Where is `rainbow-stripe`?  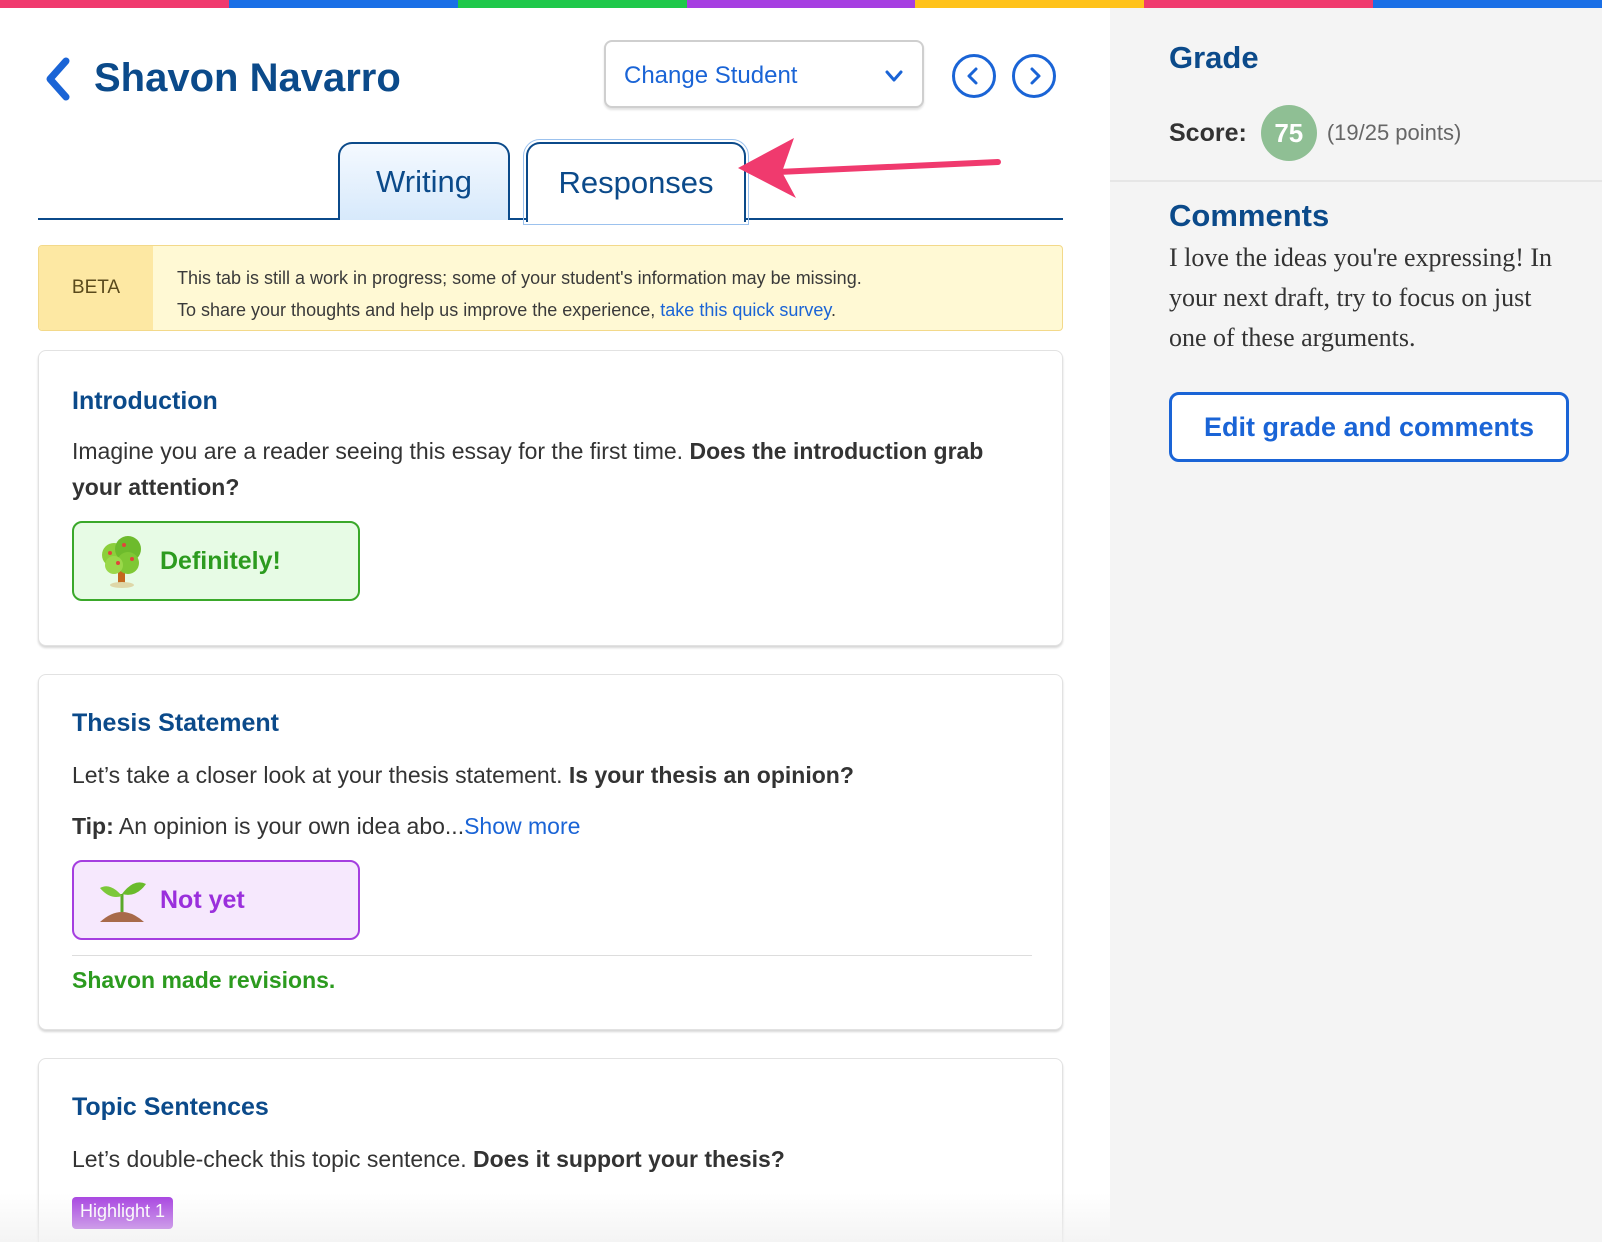 rainbow-stripe is located at coordinates (801, 4).